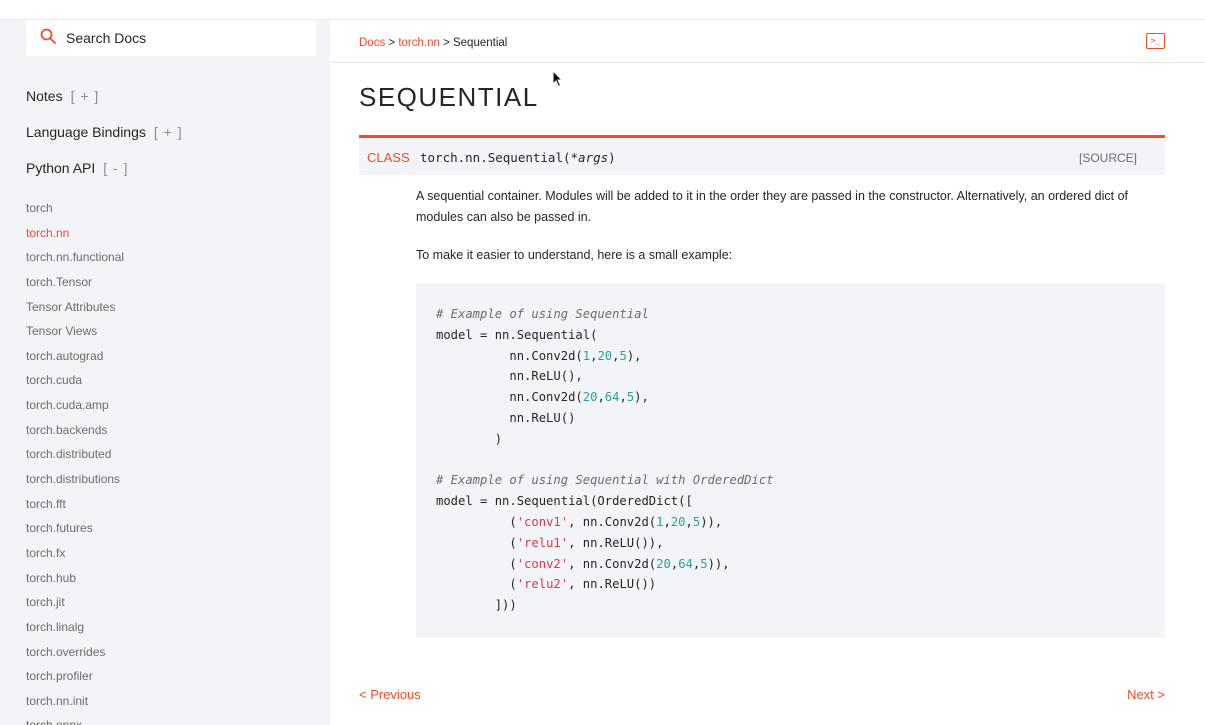 This screenshot has width=1205, height=725. I want to click on class-name: torch.nn.Sequential(*args), so click(518, 157).